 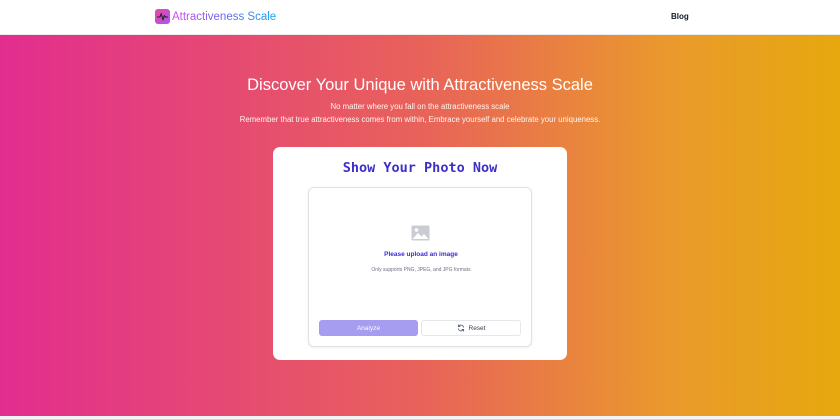 I want to click on card-title: Show Your Photo Now, so click(x=420, y=168).